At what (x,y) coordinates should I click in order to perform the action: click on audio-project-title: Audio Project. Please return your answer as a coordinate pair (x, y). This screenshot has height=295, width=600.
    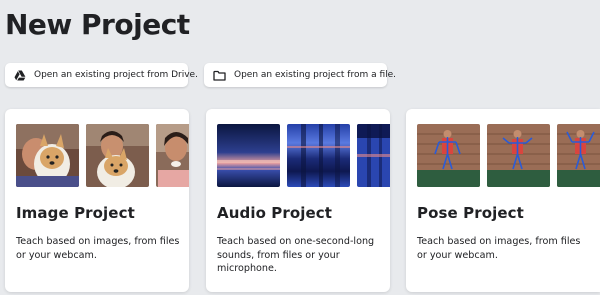
    Looking at the image, I should click on (275, 213).